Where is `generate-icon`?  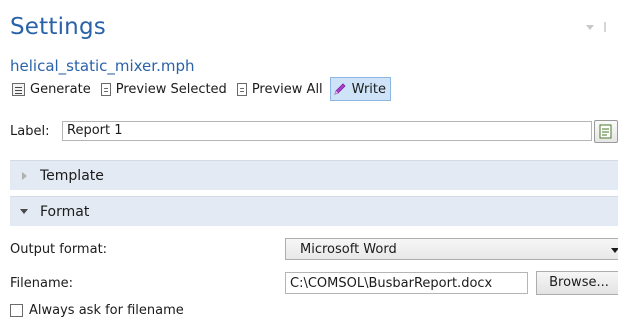 generate-icon is located at coordinates (18, 89).